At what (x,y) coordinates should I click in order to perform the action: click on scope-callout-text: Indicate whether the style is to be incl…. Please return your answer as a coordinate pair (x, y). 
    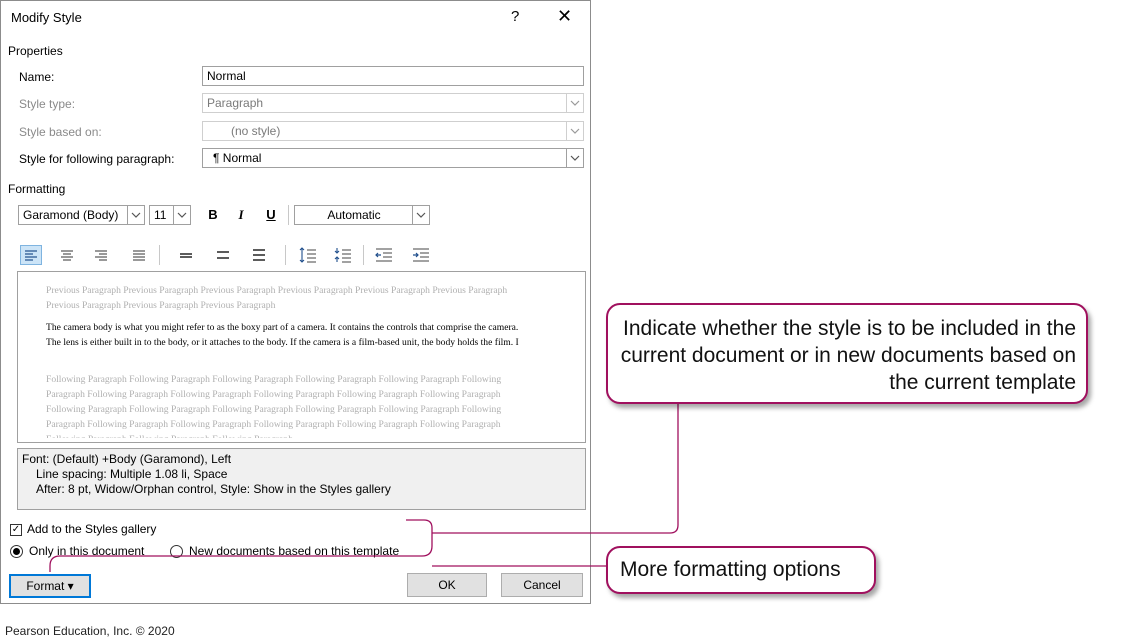
    Looking at the image, I should click on (848, 355).